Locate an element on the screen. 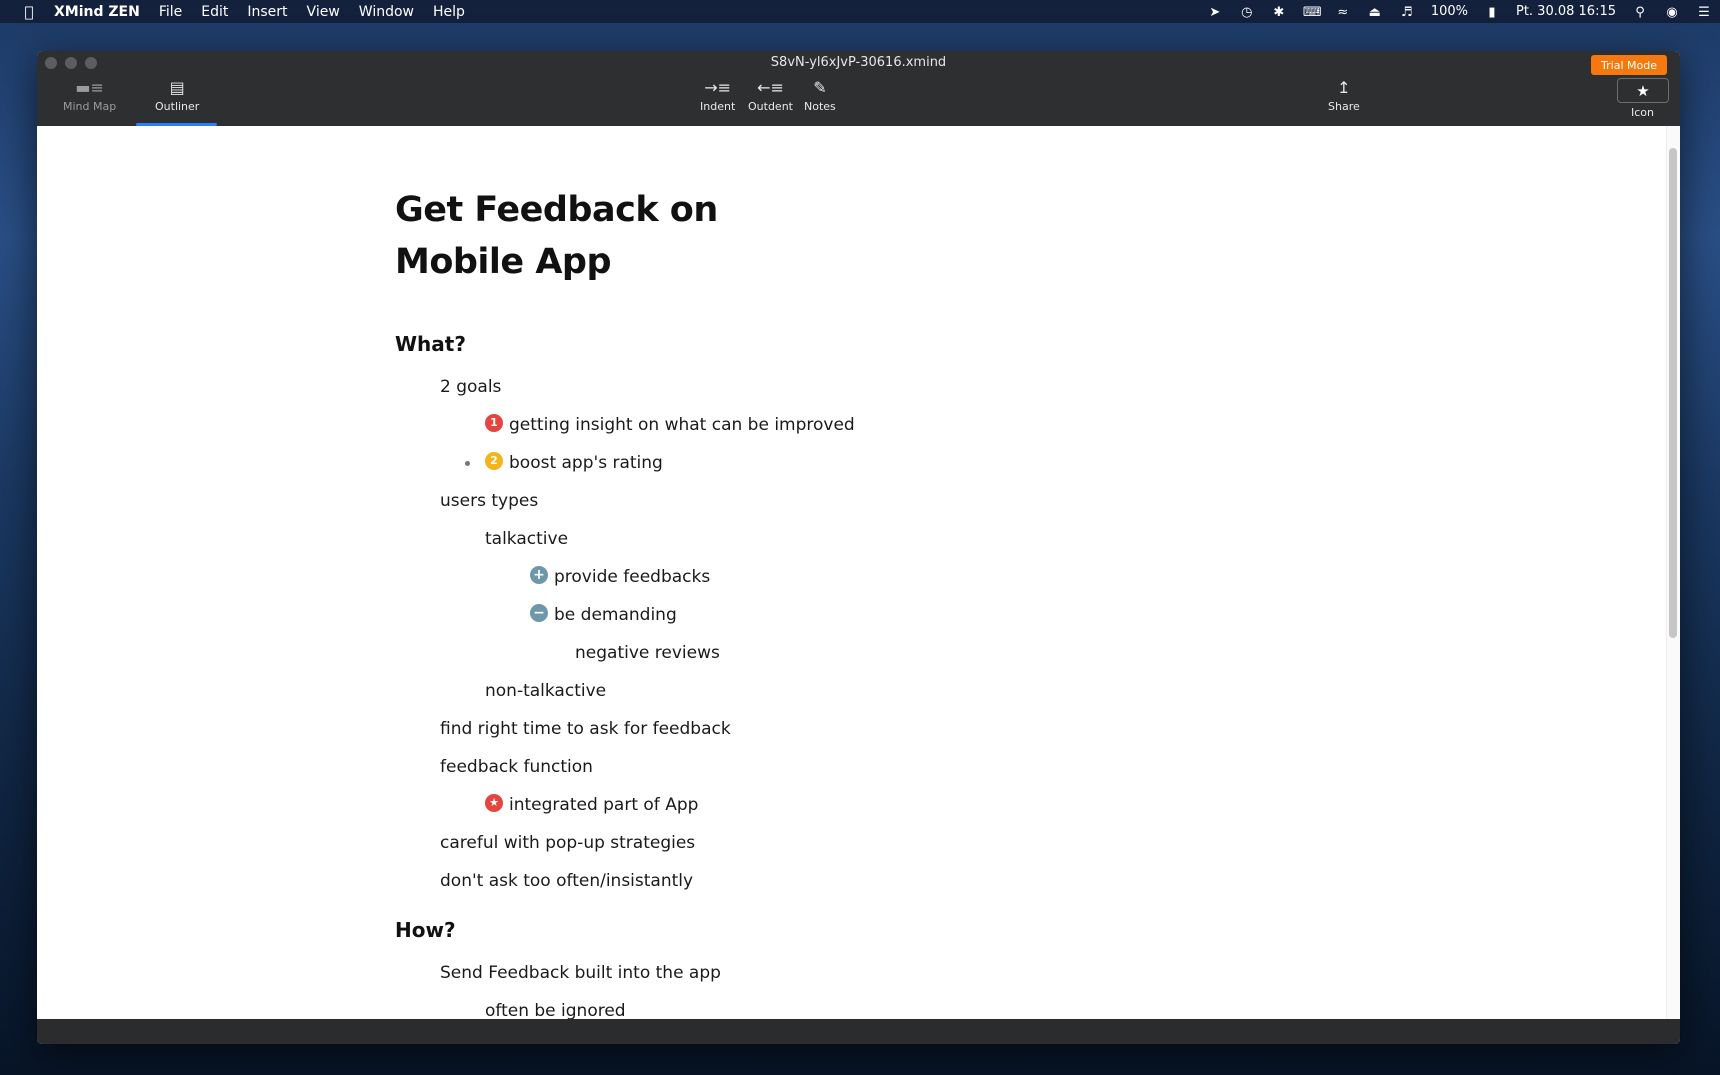  topic-boost-rating: 2 boost app's rating is located at coordinates (625, 463).